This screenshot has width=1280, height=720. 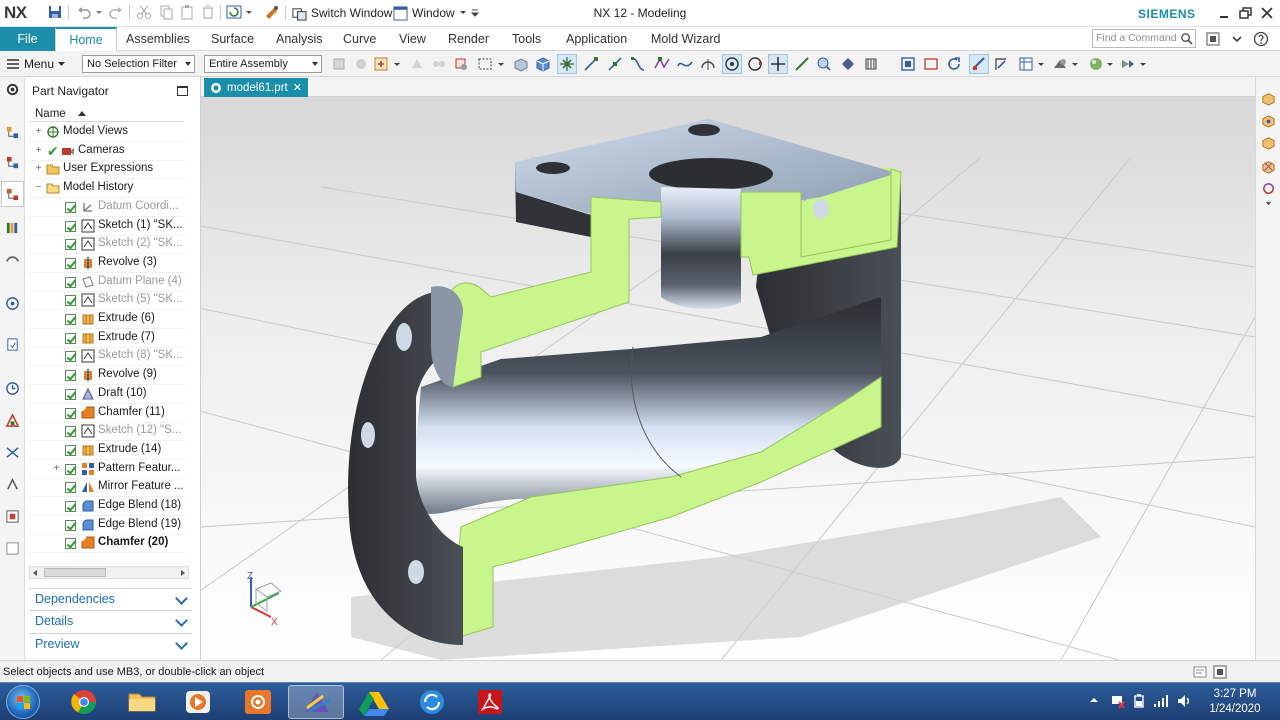 I want to click on tree-node-draft-10: Draft (10), so click(x=107, y=394).